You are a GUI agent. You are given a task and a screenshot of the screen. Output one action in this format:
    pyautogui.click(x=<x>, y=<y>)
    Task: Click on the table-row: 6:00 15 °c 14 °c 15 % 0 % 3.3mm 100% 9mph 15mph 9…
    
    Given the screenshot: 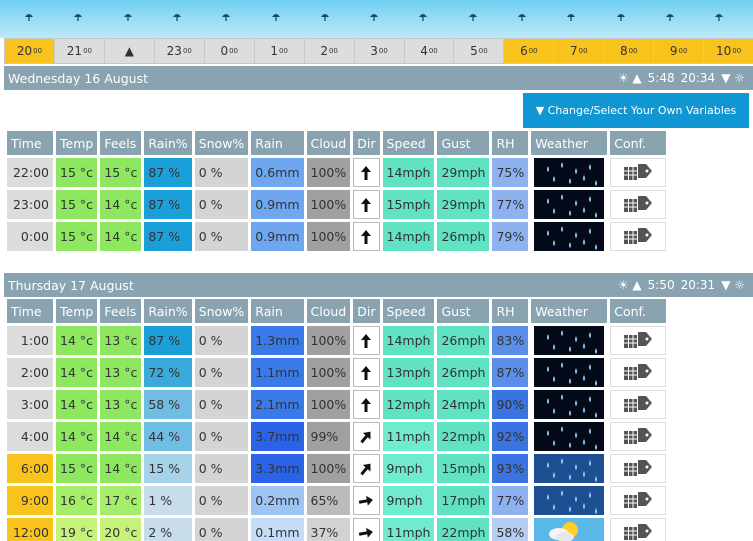 What is the action you would take?
    pyautogui.click(x=337, y=468)
    